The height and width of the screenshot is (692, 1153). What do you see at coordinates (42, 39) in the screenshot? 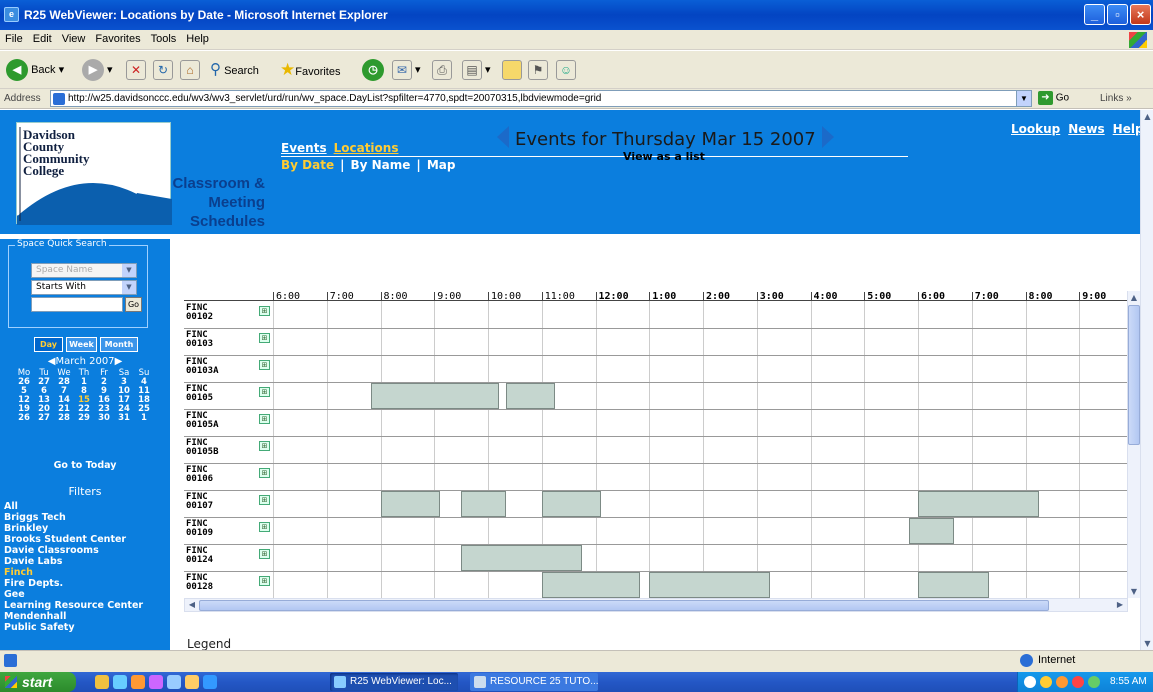
I see `menu-edit: Edit` at bounding box center [42, 39].